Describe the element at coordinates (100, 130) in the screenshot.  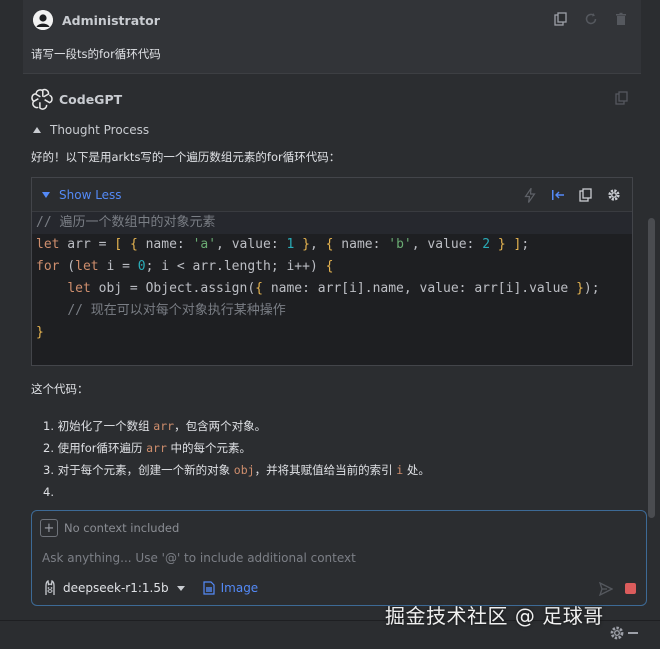
I see `thought-process-label: Thought Process` at that location.